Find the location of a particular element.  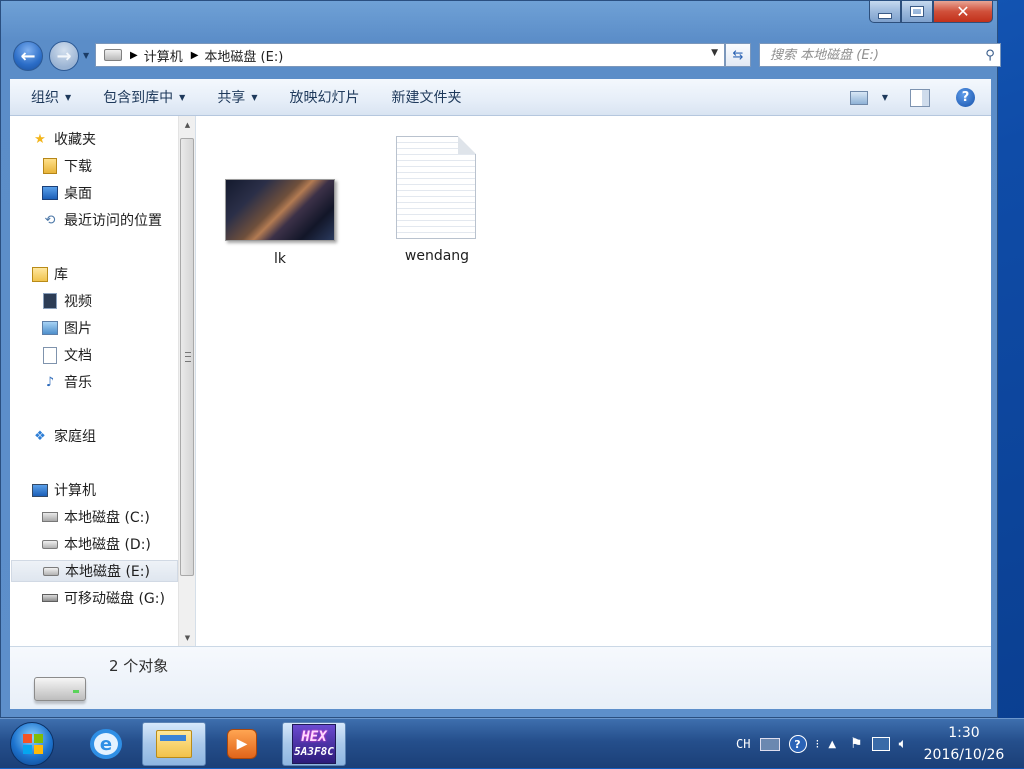

maximize-icon is located at coordinates (917, 11).